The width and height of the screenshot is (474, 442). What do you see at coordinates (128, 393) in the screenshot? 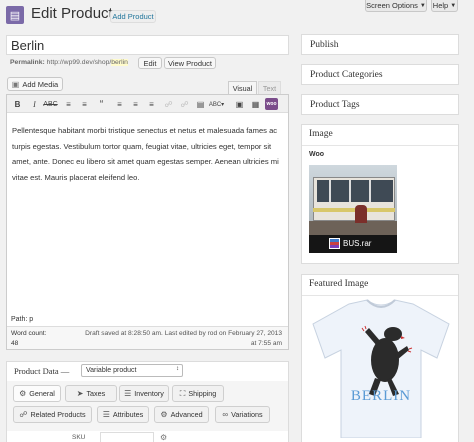
I see `inventory-icon: ☰` at bounding box center [128, 393].